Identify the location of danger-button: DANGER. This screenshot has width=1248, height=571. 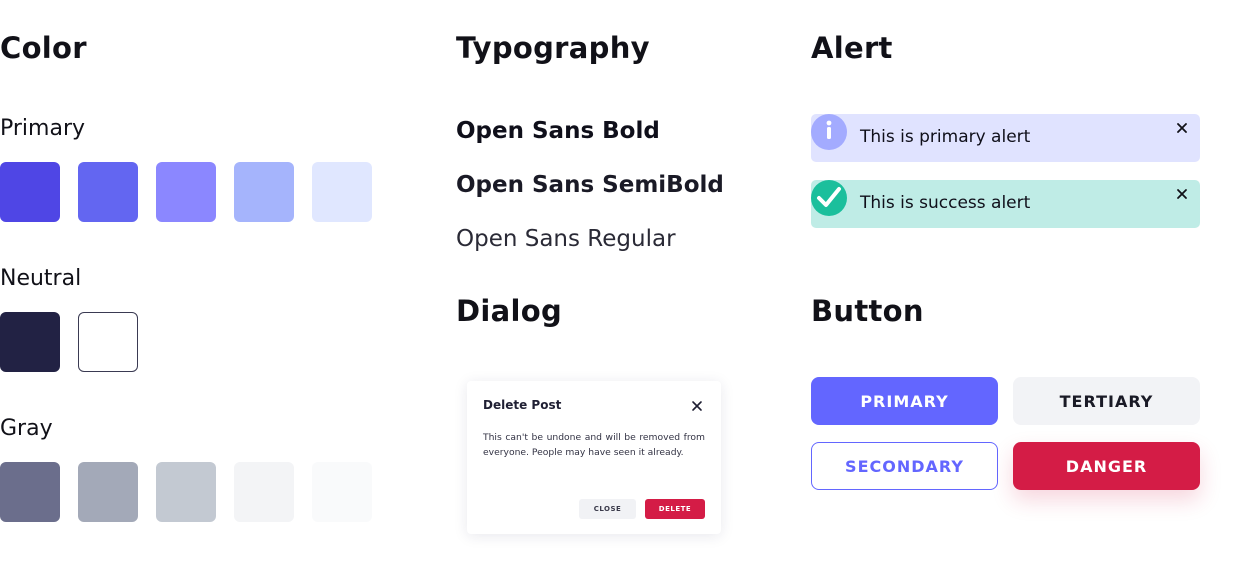
(1106, 466).